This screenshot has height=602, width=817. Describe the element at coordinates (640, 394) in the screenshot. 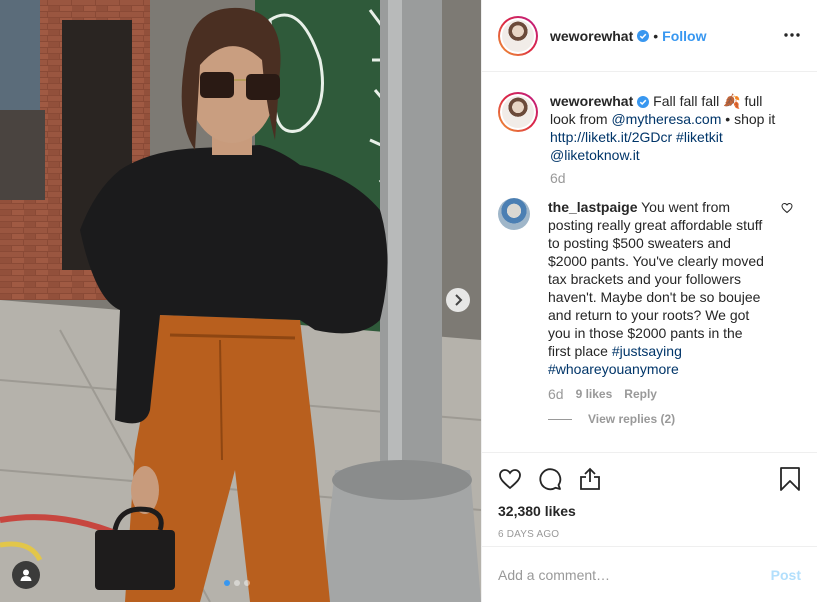

I see `reply-button: Reply` at that location.